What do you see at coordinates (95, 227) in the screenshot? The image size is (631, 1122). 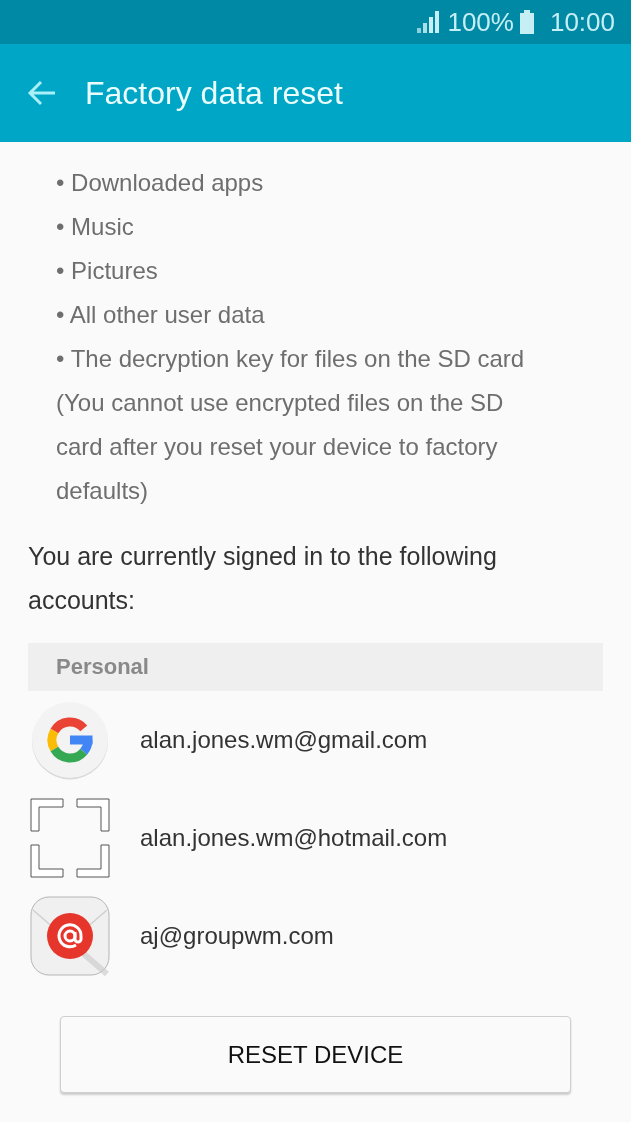 I see `erased-data-item: • Music` at bounding box center [95, 227].